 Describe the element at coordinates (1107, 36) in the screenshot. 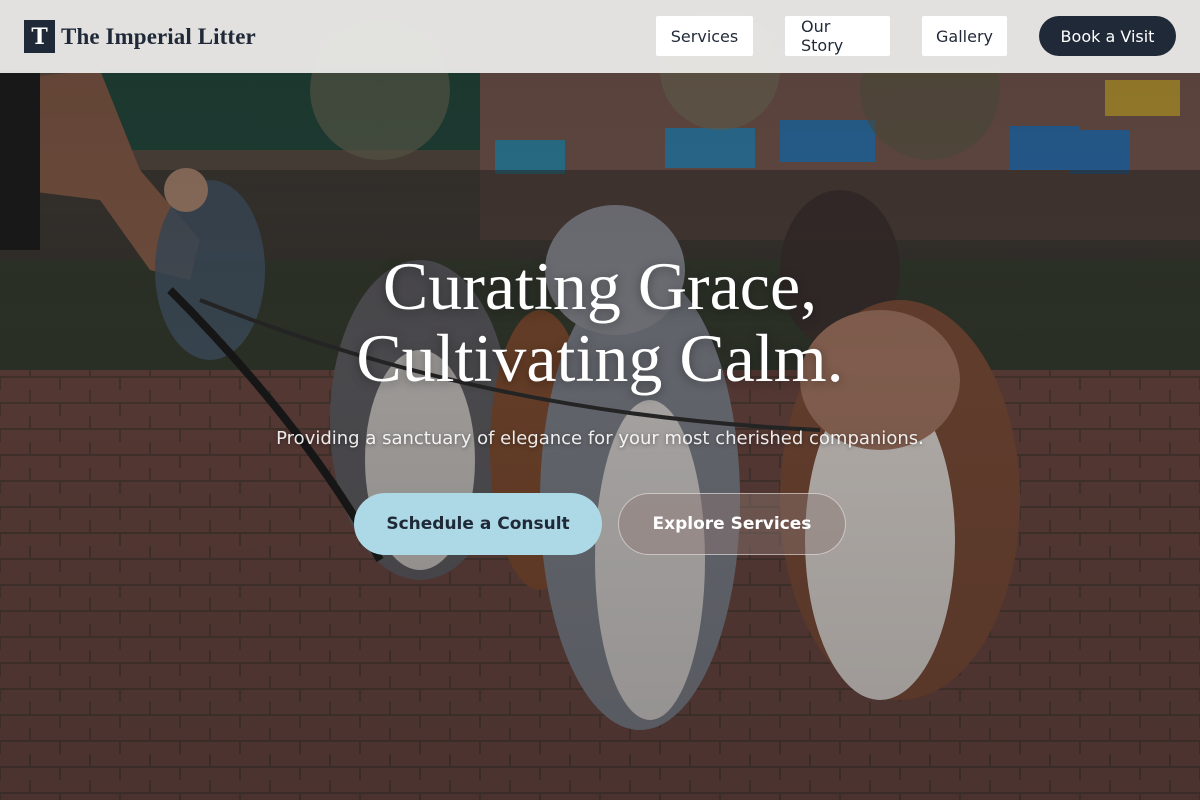

I see `book-a-visit-button: Book a Visit` at that location.